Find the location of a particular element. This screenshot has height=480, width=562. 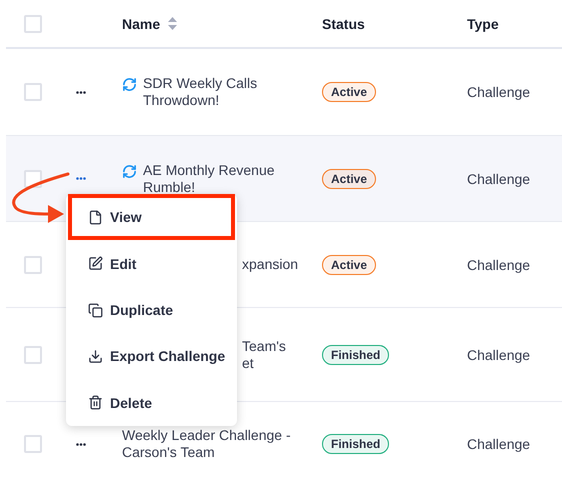

column-header: Status is located at coordinates (343, 24).